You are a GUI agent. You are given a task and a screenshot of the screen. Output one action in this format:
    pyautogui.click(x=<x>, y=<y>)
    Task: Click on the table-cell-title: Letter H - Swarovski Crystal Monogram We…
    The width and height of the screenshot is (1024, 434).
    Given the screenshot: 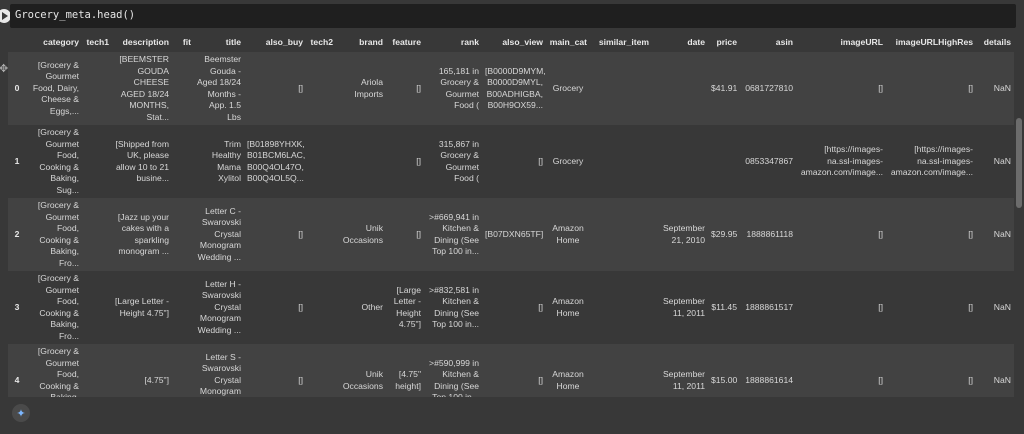 What is the action you would take?
    pyautogui.click(x=219, y=306)
    